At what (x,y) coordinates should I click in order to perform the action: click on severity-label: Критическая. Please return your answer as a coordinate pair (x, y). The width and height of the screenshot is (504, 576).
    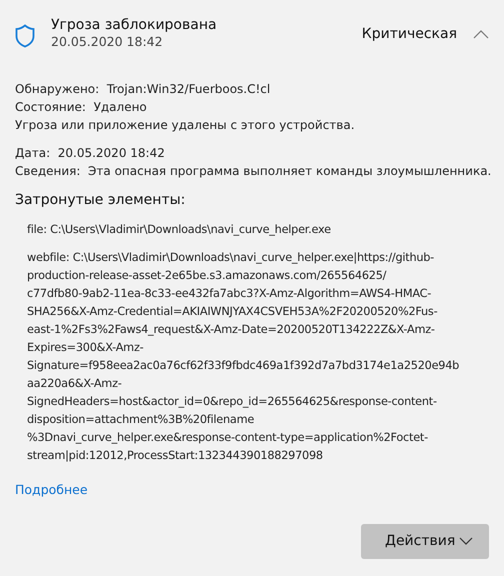
    Looking at the image, I should click on (409, 34).